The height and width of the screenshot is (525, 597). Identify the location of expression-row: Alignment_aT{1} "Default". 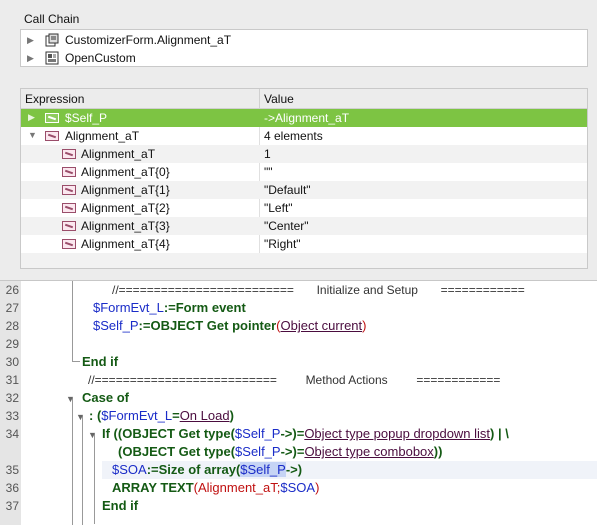
(304, 190).